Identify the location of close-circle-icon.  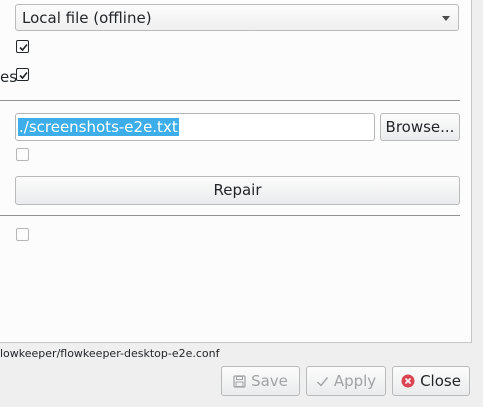
(408, 381).